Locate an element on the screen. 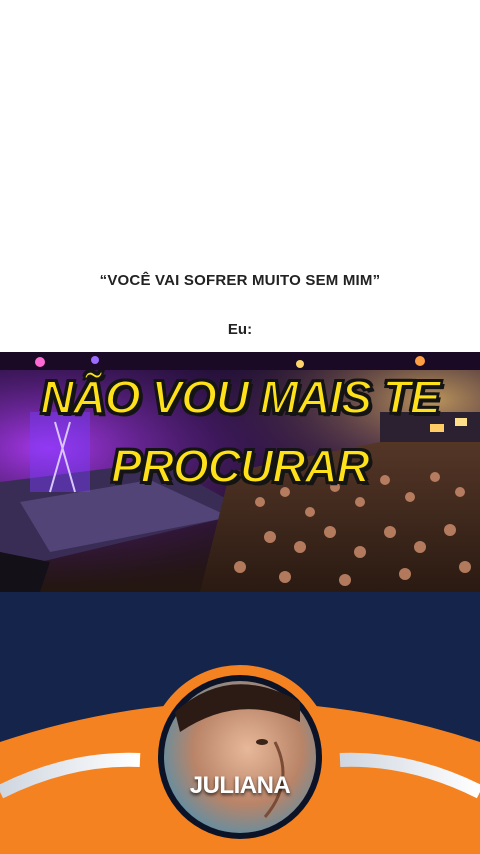 The width and height of the screenshot is (480, 854). meme-quote-text: “VOCÊ VAI SOFRER MUITO SEM MIM” is located at coordinates (240, 280).